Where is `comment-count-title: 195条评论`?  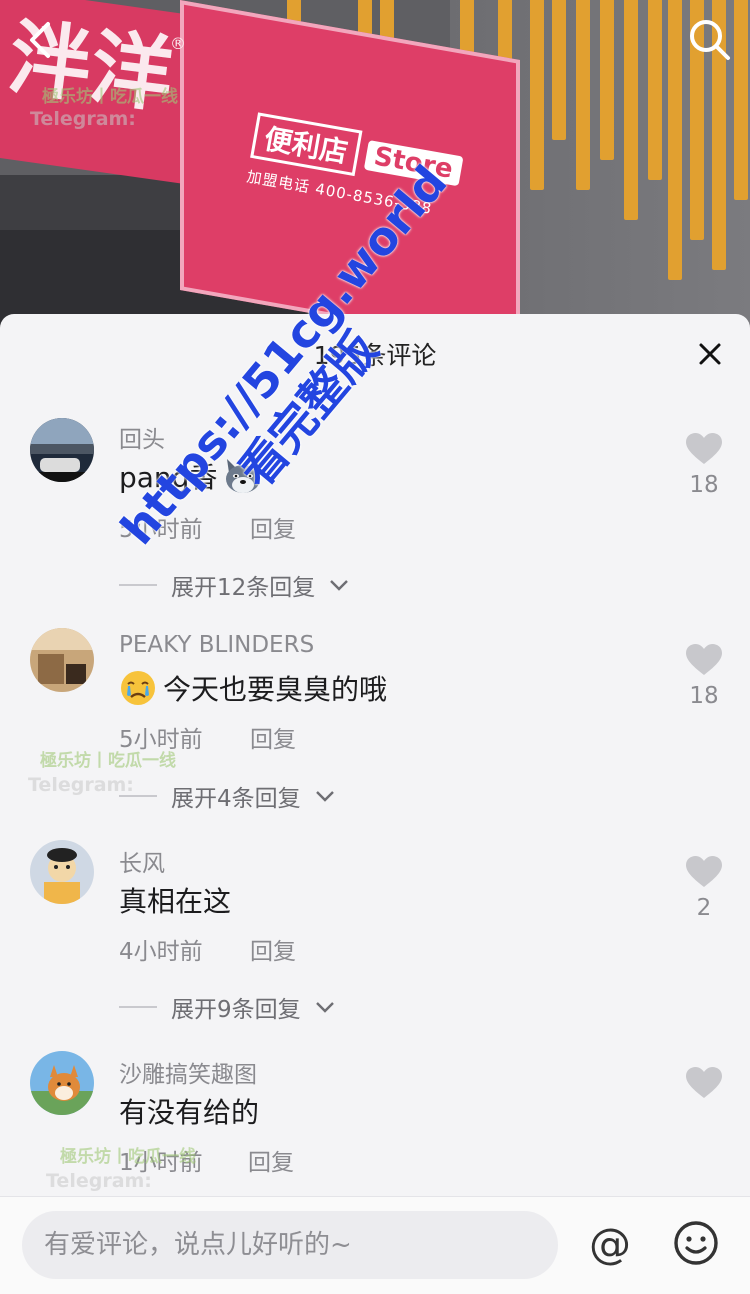 comment-count-title: 195条评论 is located at coordinates (375, 355).